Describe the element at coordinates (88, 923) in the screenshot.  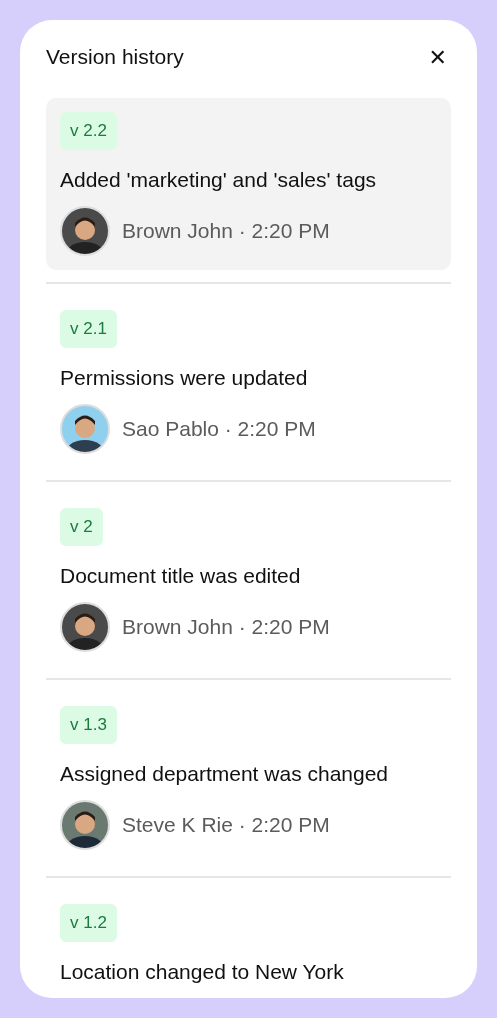
I see `version-badge: v 1.2` at that location.